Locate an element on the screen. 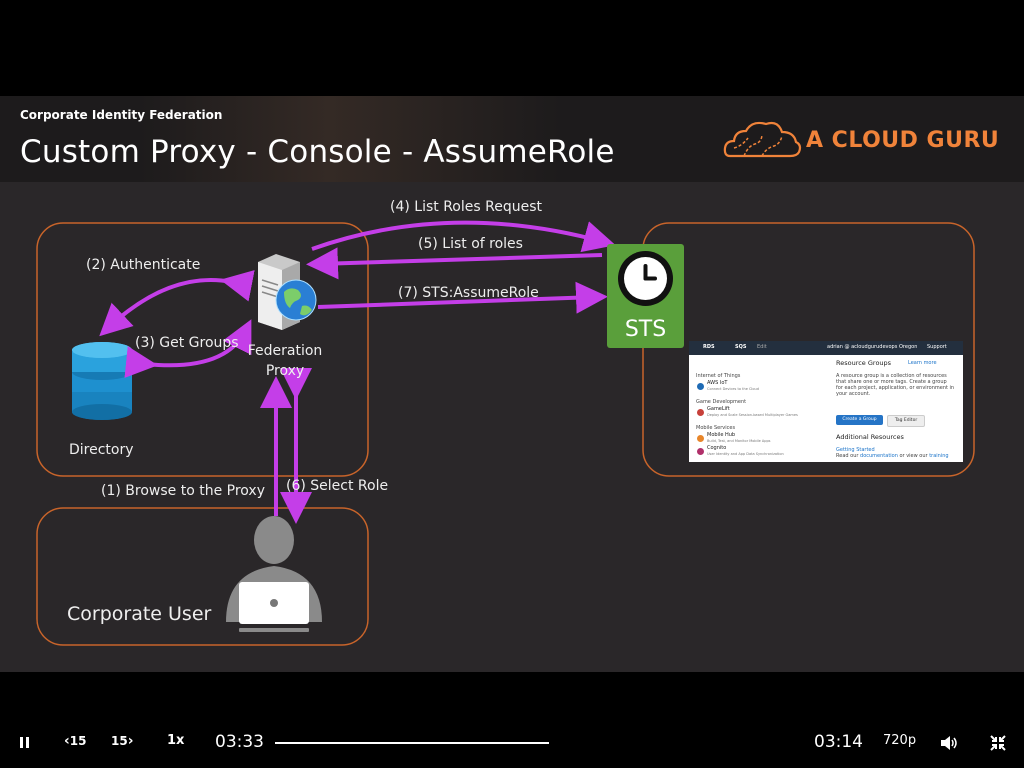  label-sts-assumerole: (7) STS:AssumeRole is located at coordinates (468, 293).